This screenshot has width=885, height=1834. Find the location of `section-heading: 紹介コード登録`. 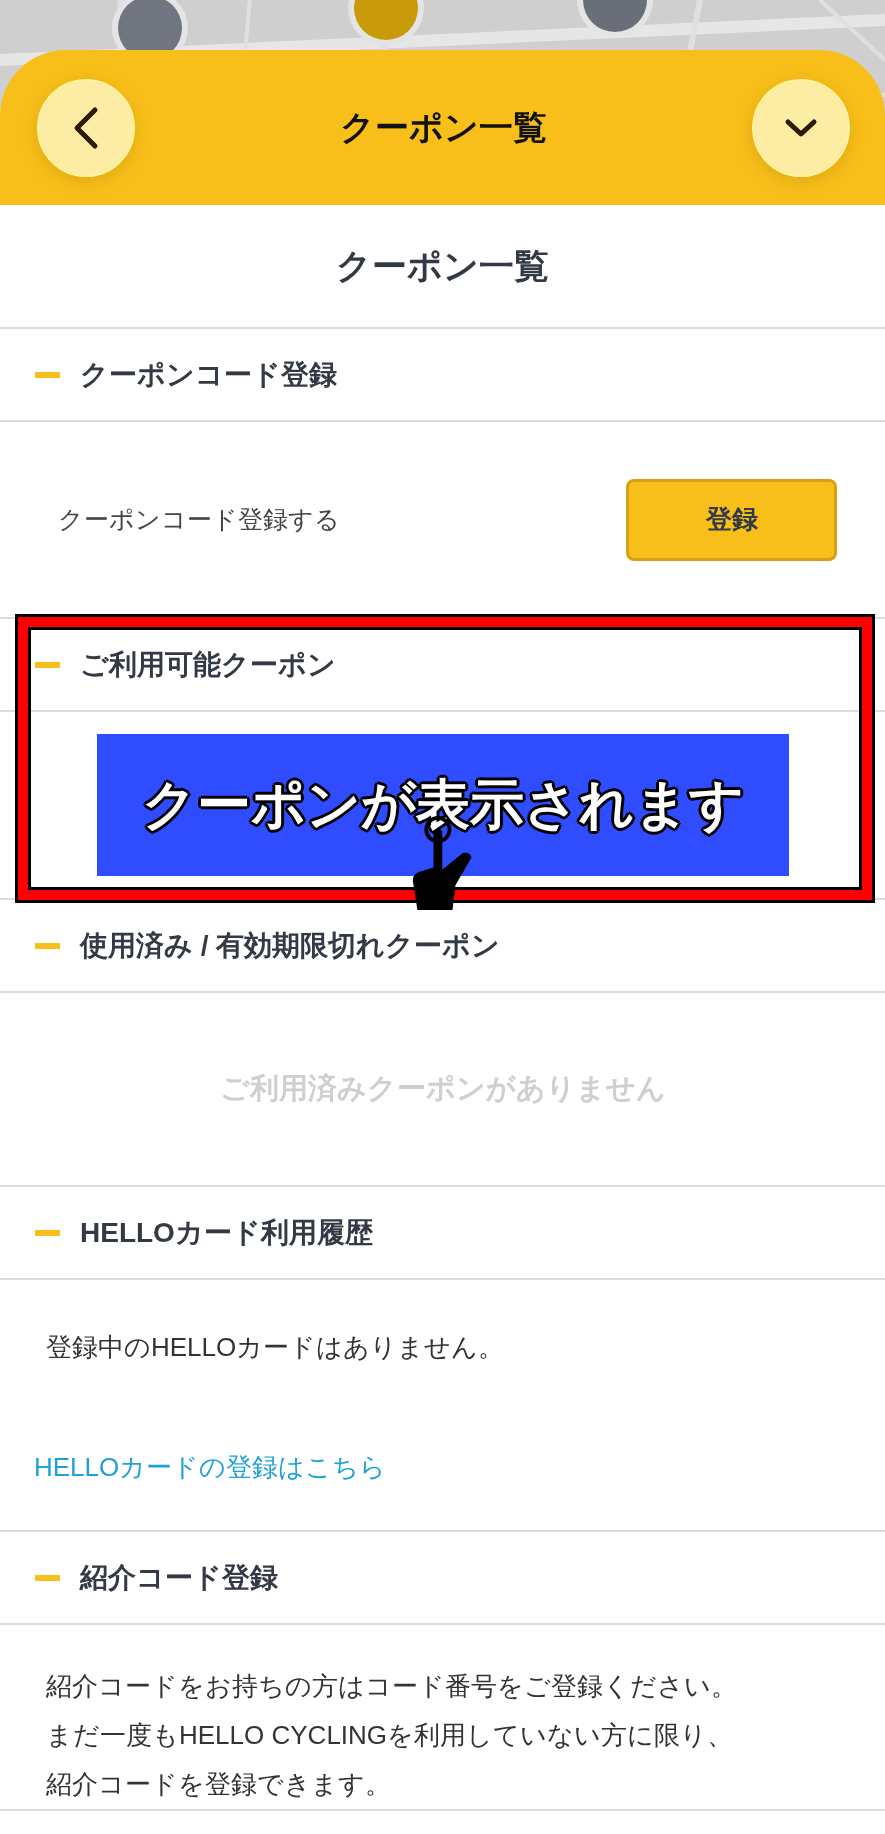

section-heading: 紹介コード登録 is located at coordinates (179, 1577).